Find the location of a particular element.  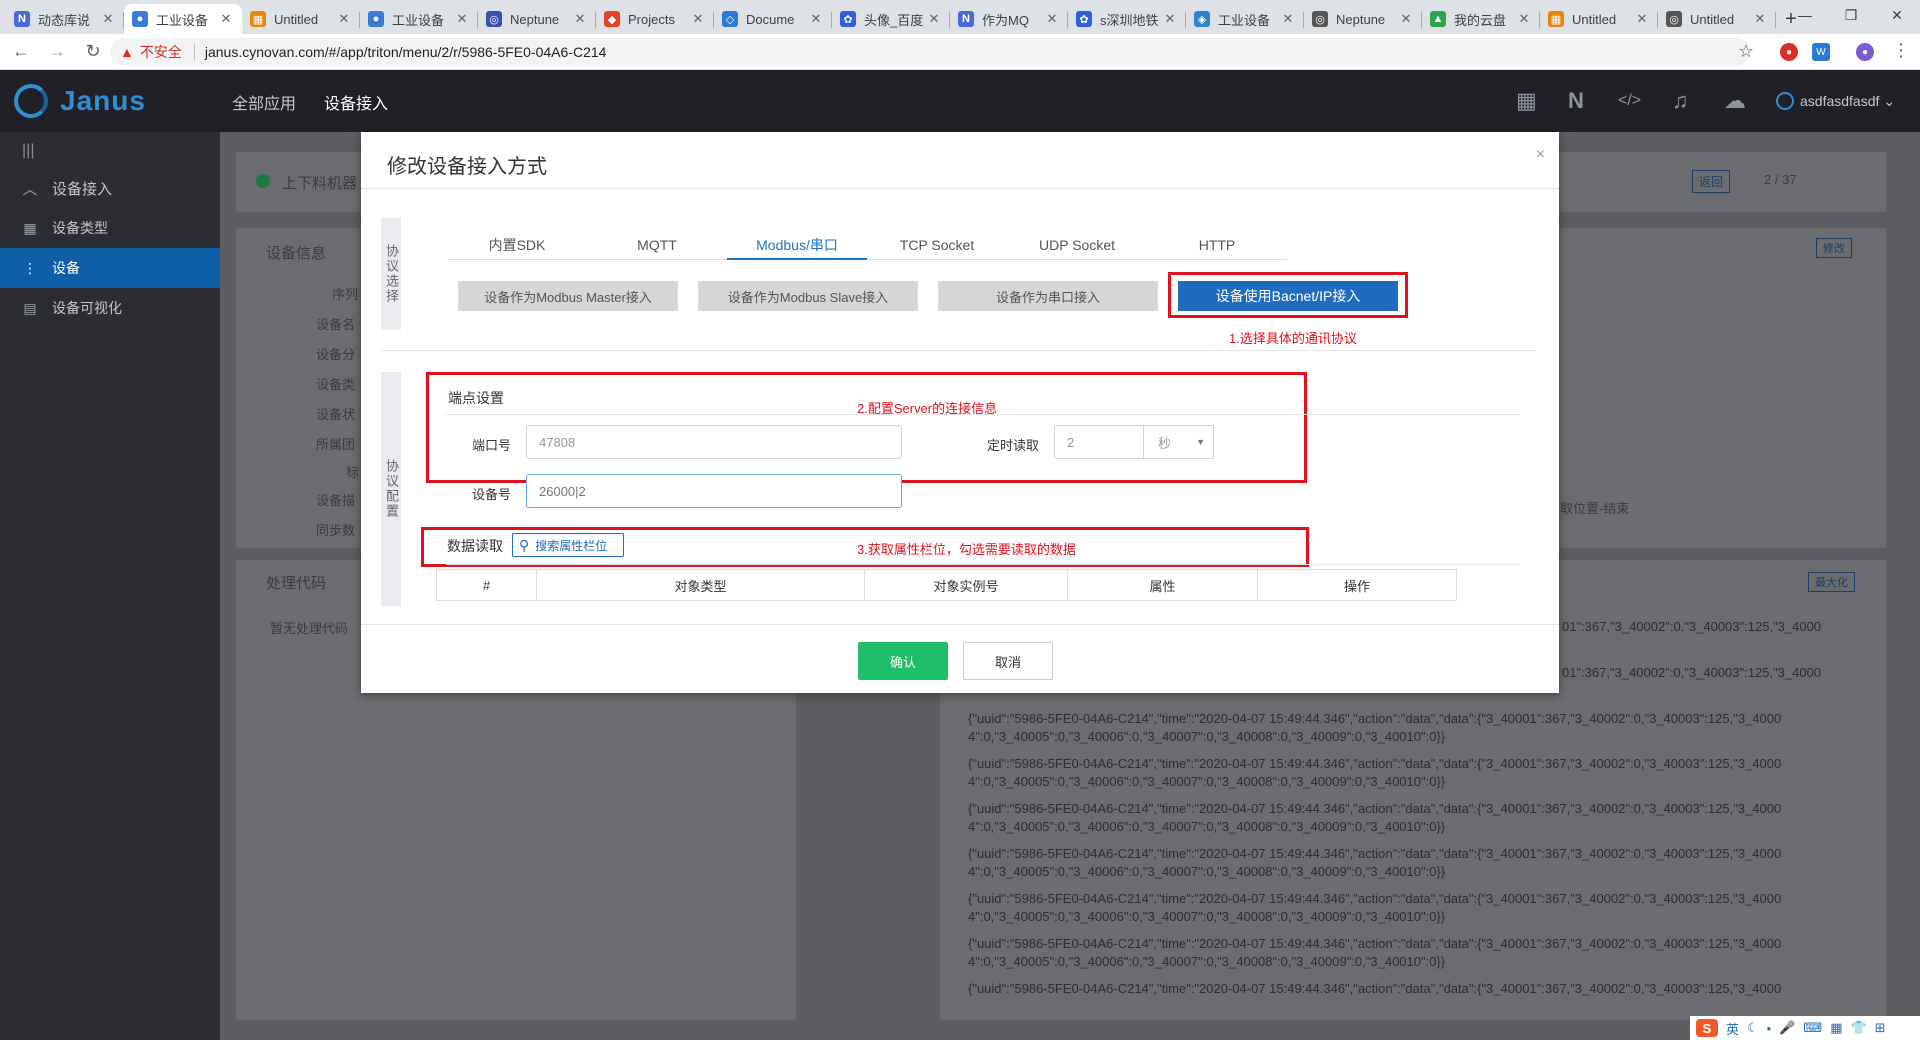

cancel-button: 取消 is located at coordinates (1008, 661).